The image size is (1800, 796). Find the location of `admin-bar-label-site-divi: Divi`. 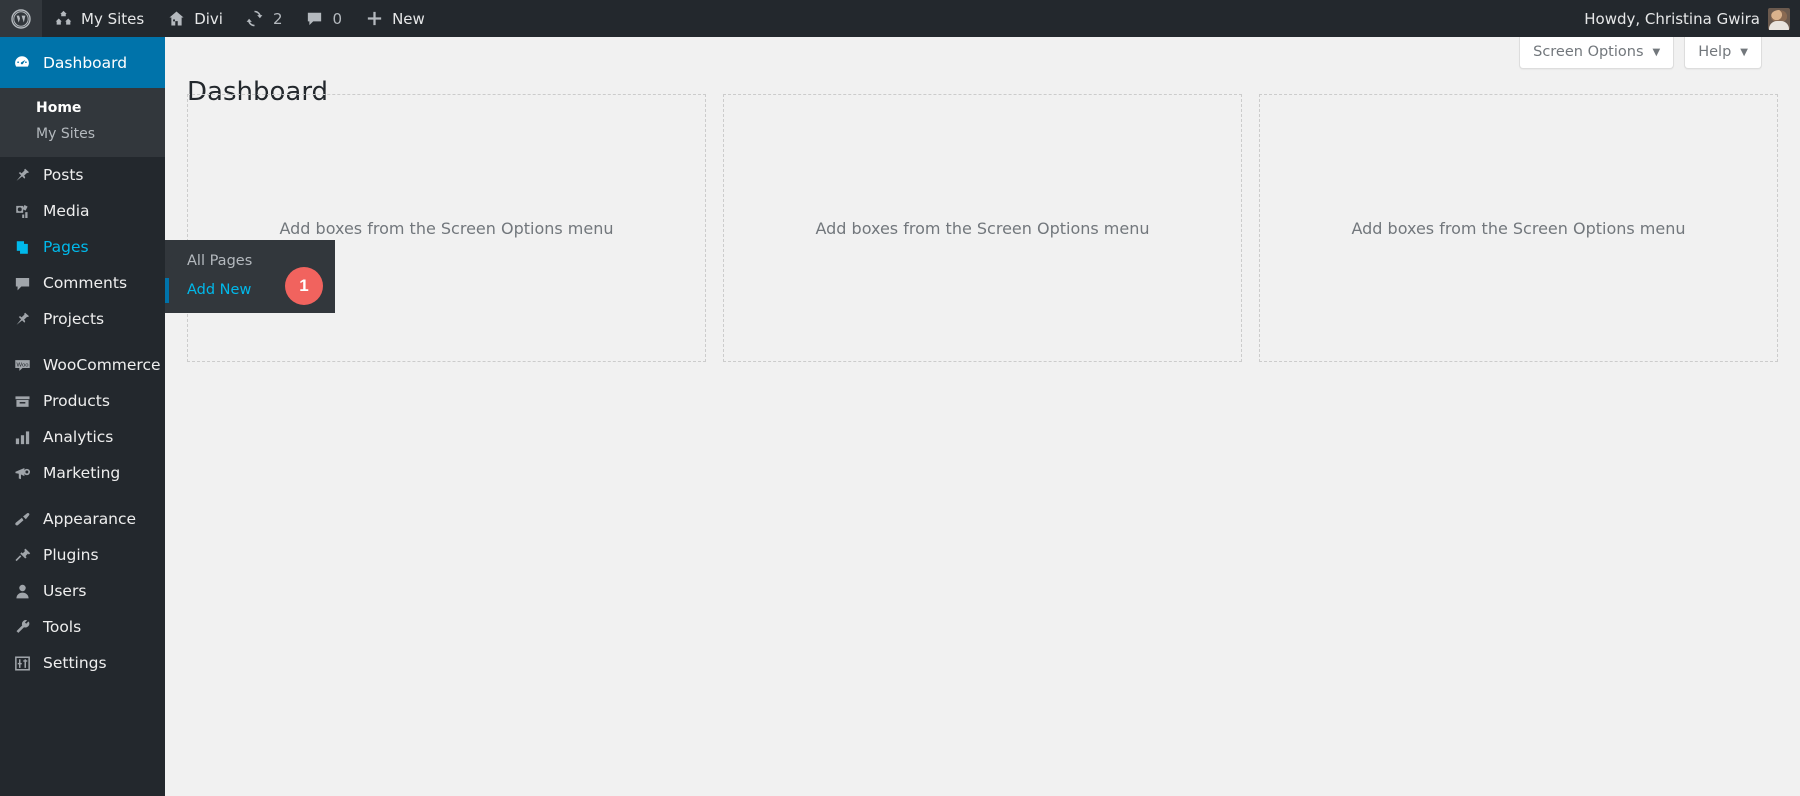

admin-bar-label-site-divi: Divi is located at coordinates (208, 18).